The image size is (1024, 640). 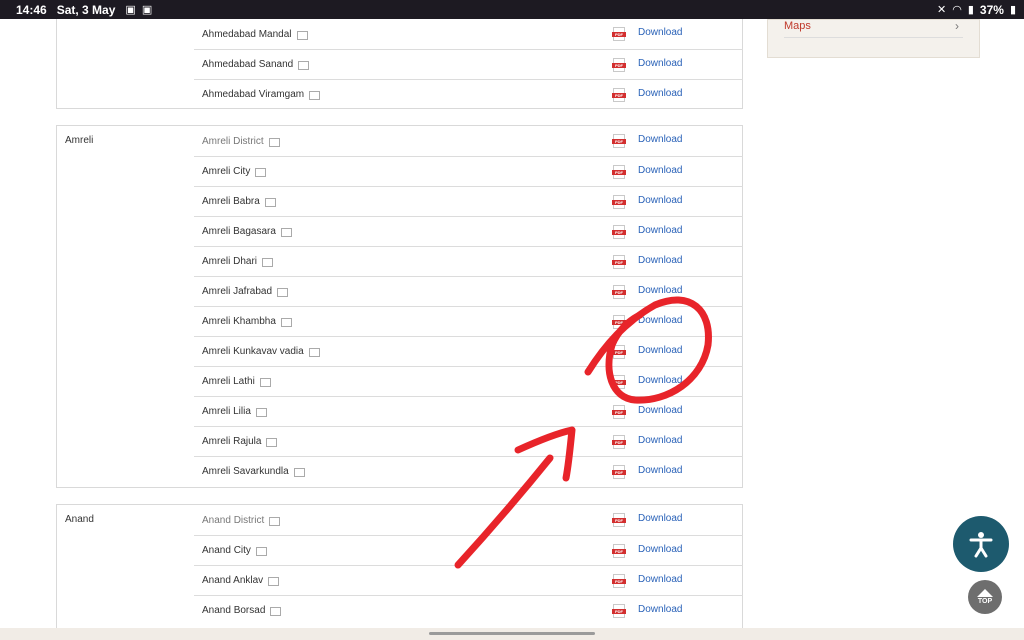 What do you see at coordinates (232, 580) in the screenshot?
I see `taluka-link: Anand Anklav` at bounding box center [232, 580].